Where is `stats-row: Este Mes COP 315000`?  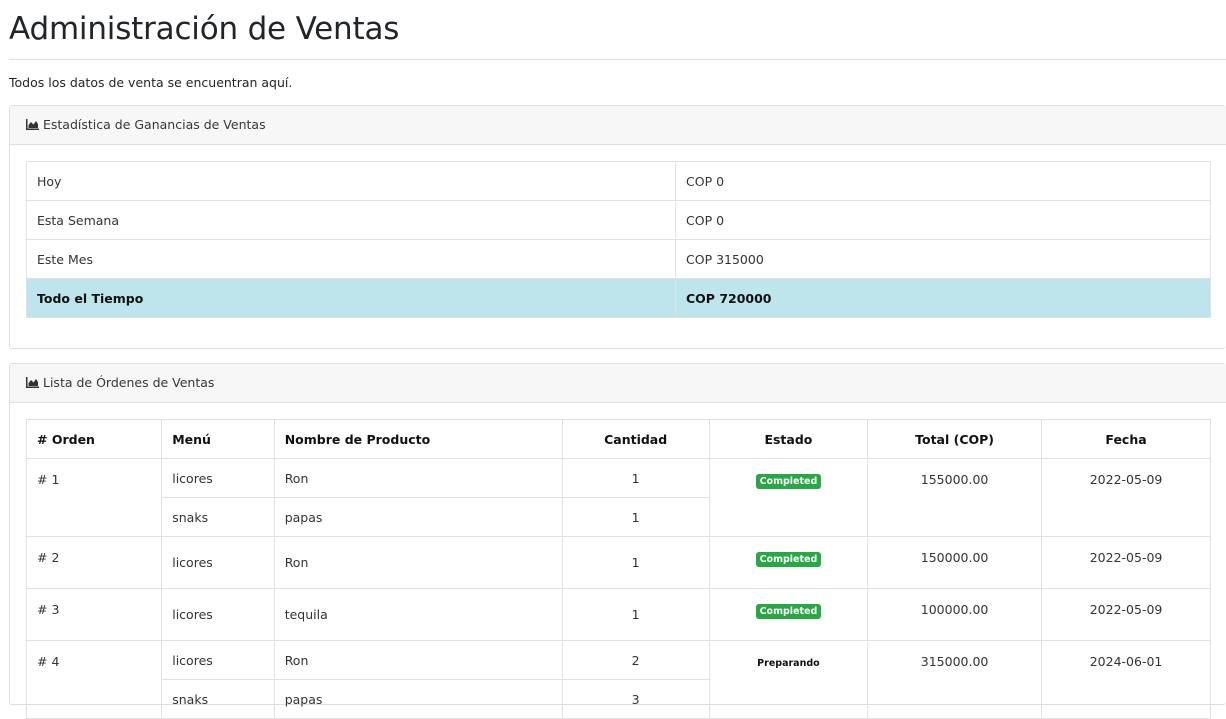 stats-row: Este Mes COP 315000 is located at coordinates (618, 259).